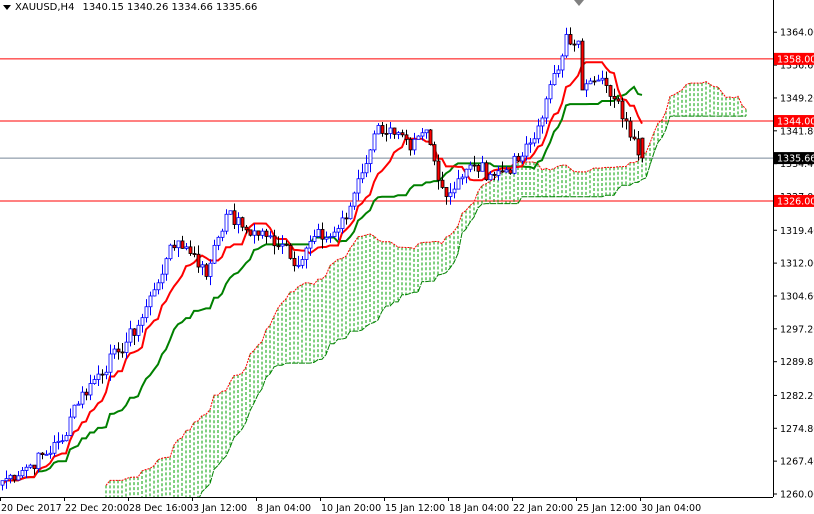 This screenshot has height=514, width=814. What do you see at coordinates (543, 508) in the screenshot?
I see `x-tick-label: 22 Jan 20:00` at bounding box center [543, 508].